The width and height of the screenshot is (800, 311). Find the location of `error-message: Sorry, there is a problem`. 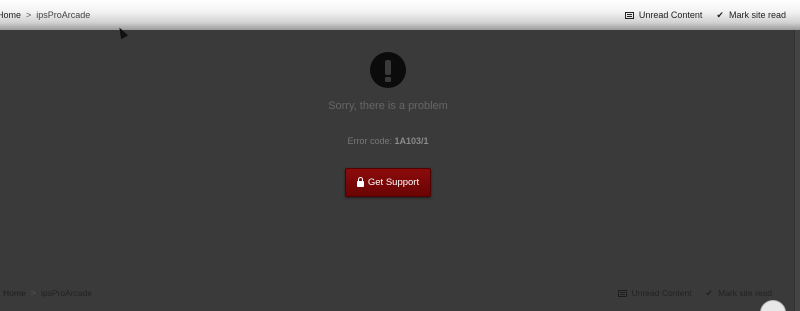

error-message: Sorry, there is a problem is located at coordinates (388, 106).